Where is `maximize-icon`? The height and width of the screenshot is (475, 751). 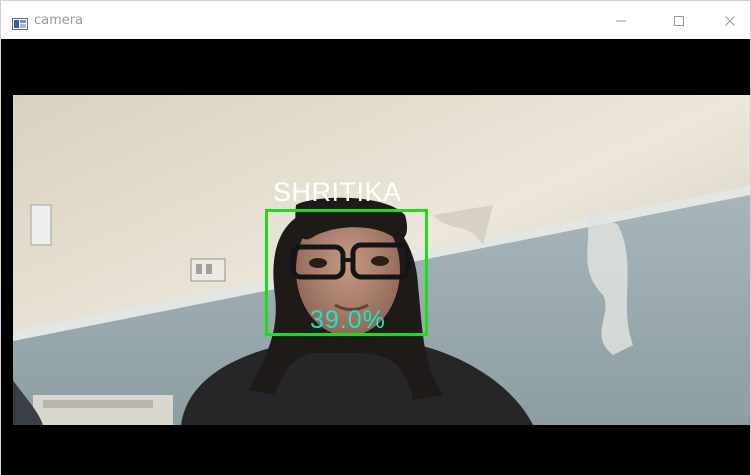 maximize-icon is located at coordinates (679, 21).